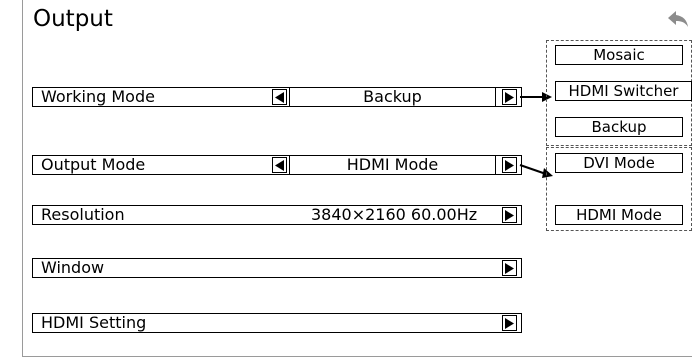  Describe the element at coordinates (619, 189) in the screenshot. I see `output-mode-options-panel: DVI Mode HDMI Mode` at that location.